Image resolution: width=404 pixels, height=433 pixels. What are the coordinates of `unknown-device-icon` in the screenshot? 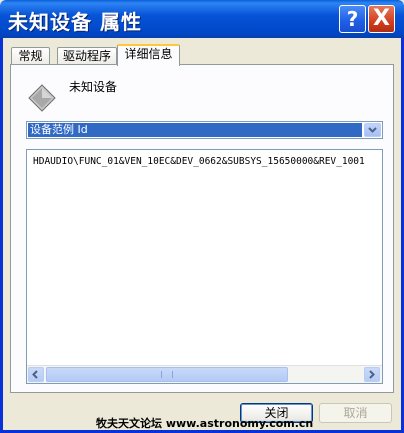 It's located at (42, 98).